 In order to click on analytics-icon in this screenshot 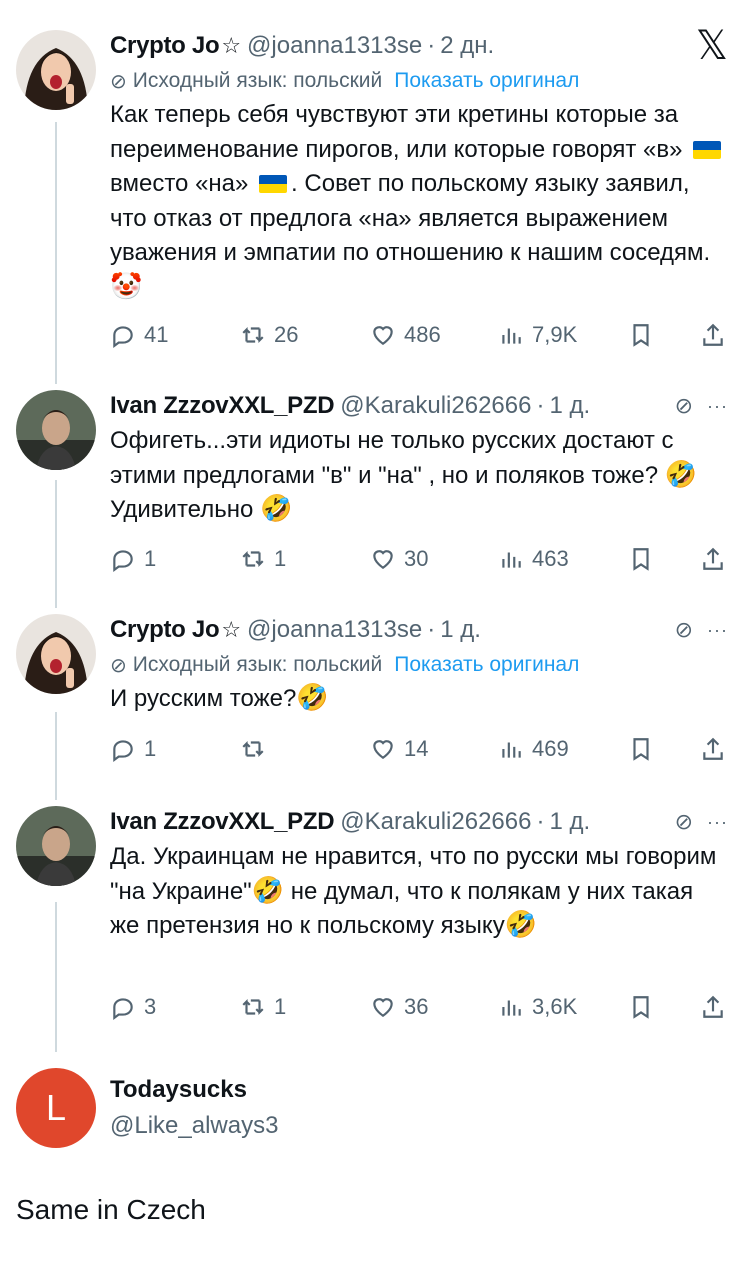, I will do `click(511, 1008)`.